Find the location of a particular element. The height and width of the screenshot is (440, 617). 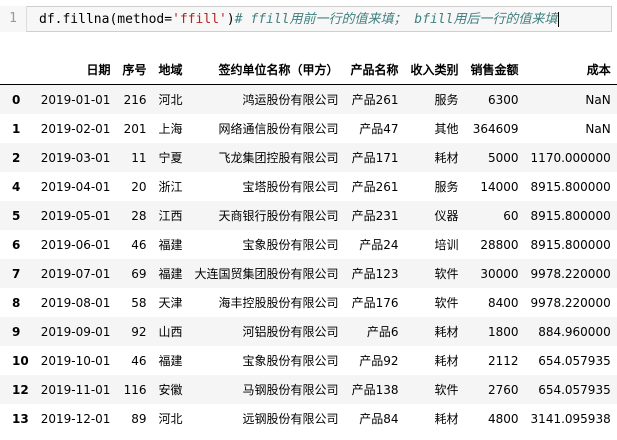

column-header-date: 日期 is located at coordinates (75, 69).